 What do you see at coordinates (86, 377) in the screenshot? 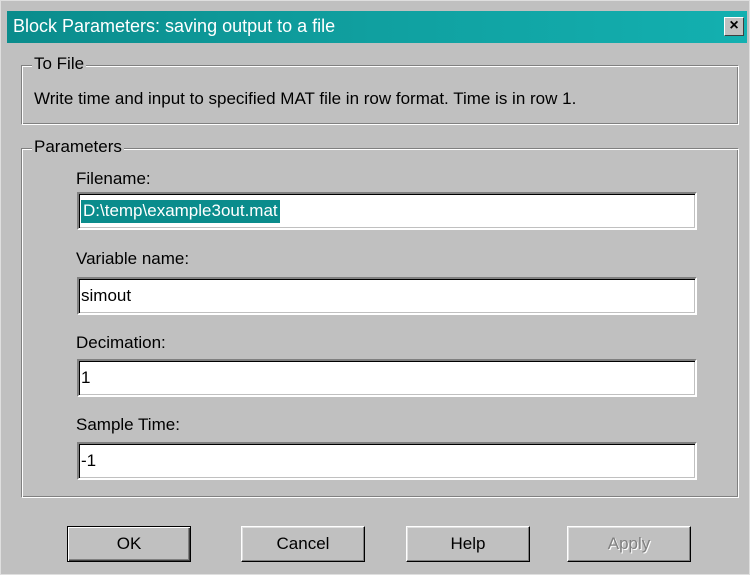
I see `decimation-value: 1` at bounding box center [86, 377].